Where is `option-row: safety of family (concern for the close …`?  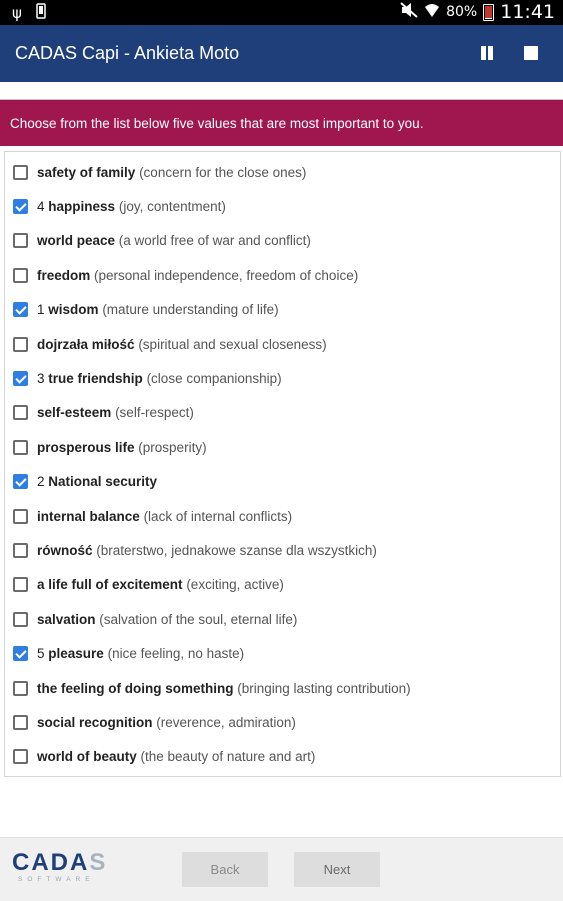 option-row: safety of family (concern for the close … is located at coordinates (273, 172).